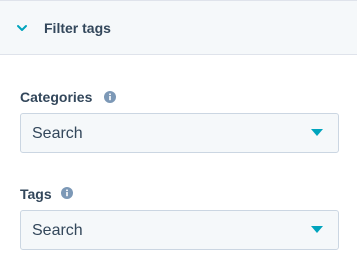 The width and height of the screenshot is (357, 269). What do you see at coordinates (57, 230) in the screenshot?
I see `tags-select-value: Search` at bounding box center [57, 230].